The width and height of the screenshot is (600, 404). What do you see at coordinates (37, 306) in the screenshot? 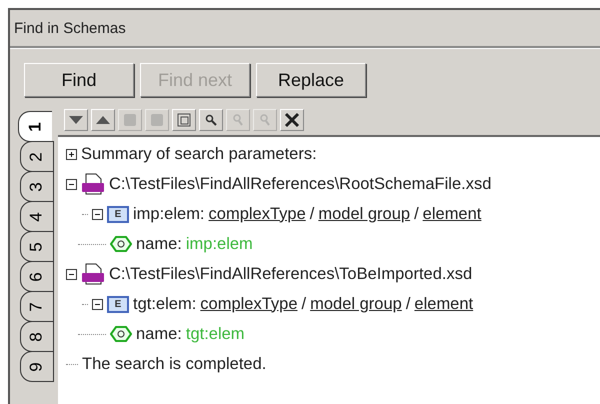
I see `side-tab: 7` at bounding box center [37, 306].